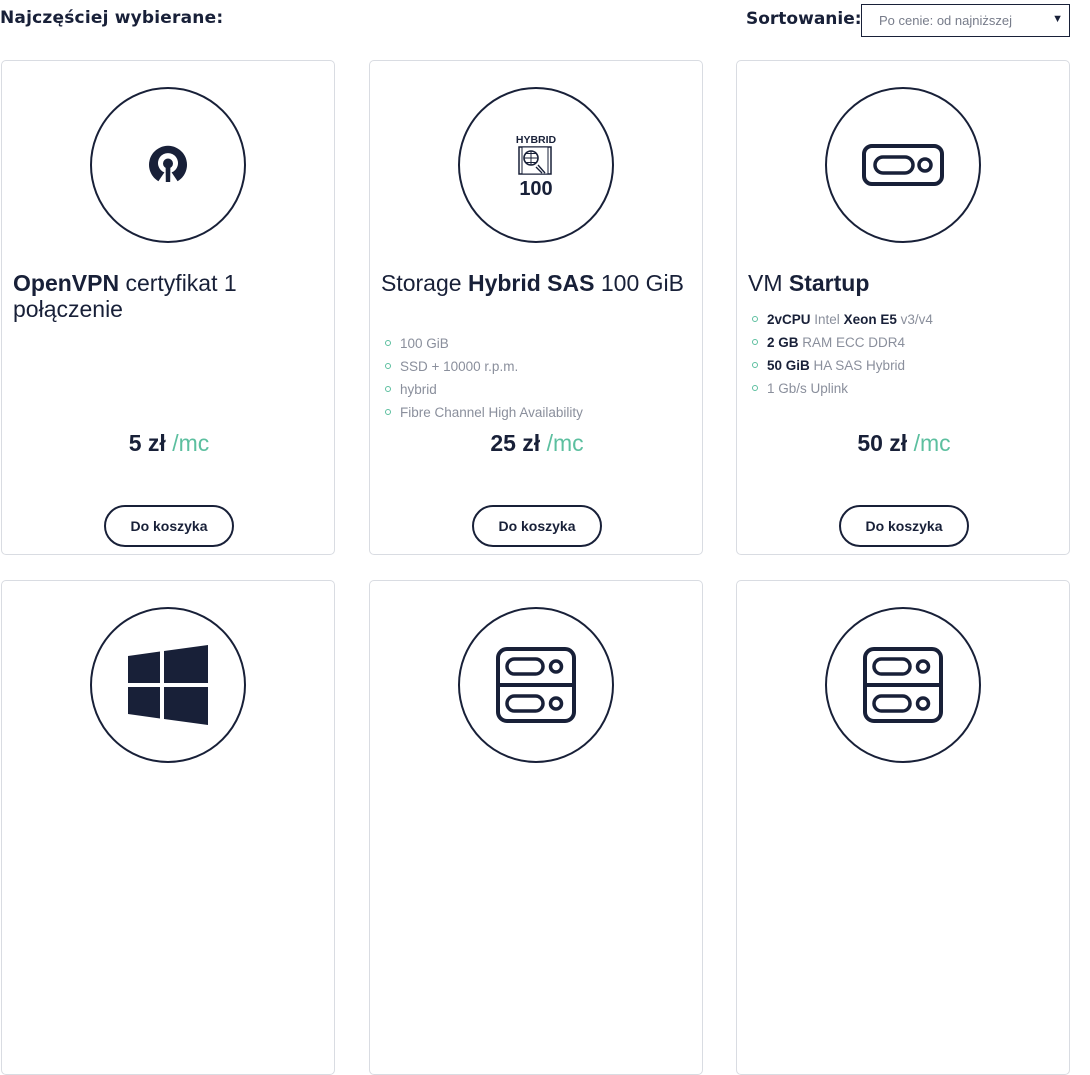 This screenshot has width=1090, height=1075. What do you see at coordinates (484, 343) in the screenshot?
I see `feature-item: 100 GiB` at bounding box center [484, 343].